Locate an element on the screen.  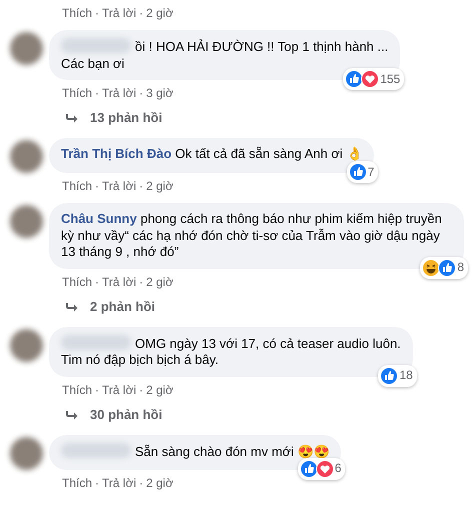
comment-text: OMG ngày 13 với 17, có cả teaser audio luôn. Tim nó đập bịch bịch á bây. is located at coordinates (231, 351).